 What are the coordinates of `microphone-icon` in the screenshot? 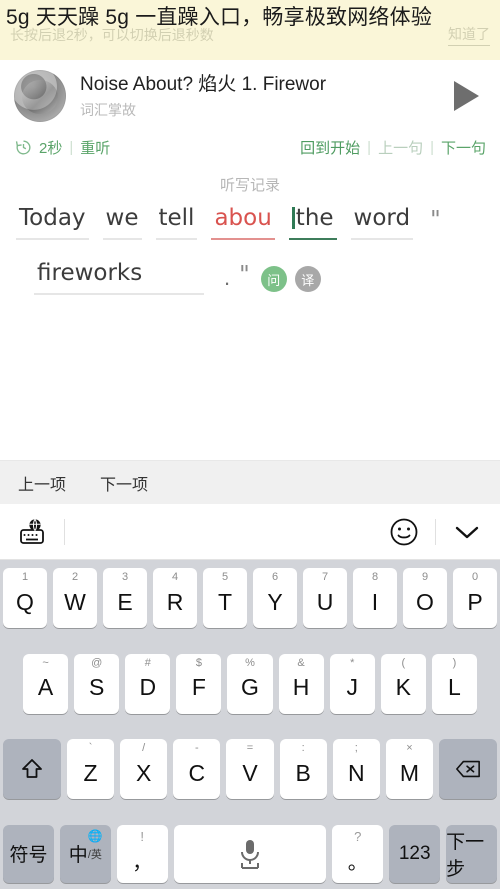 It's located at (250, 854).